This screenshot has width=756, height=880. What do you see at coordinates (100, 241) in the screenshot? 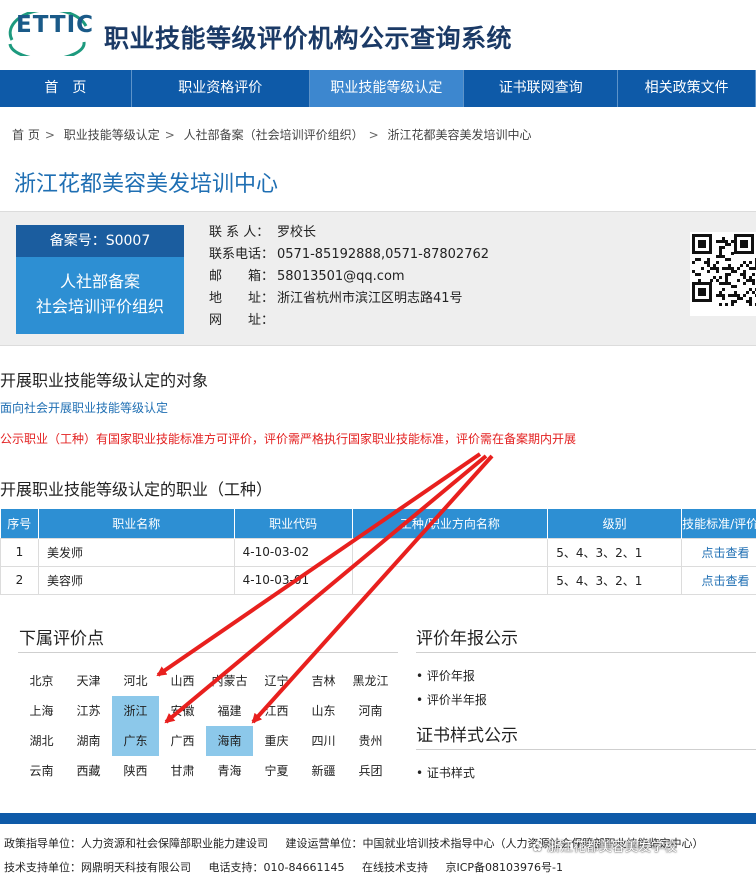
I see `record-number-badge: 备案号：S0007` at bounding box center [100, 241].